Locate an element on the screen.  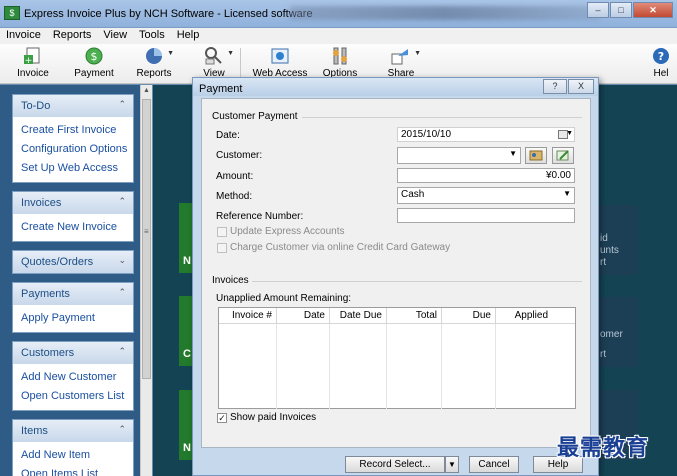
link-open-customers-list: Open Customers List is located at coordinates (77, 396).